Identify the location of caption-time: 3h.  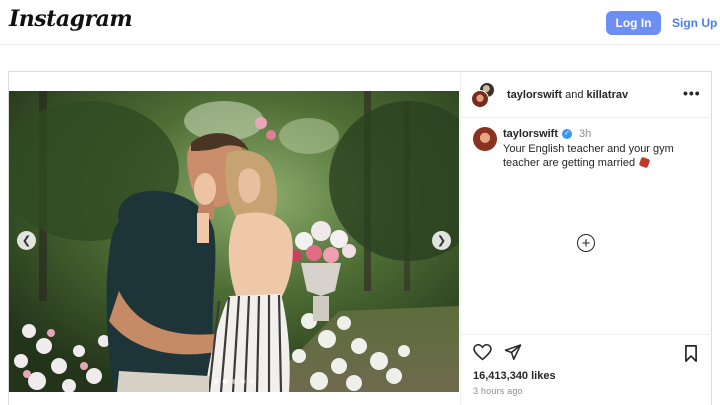
(585, 134).